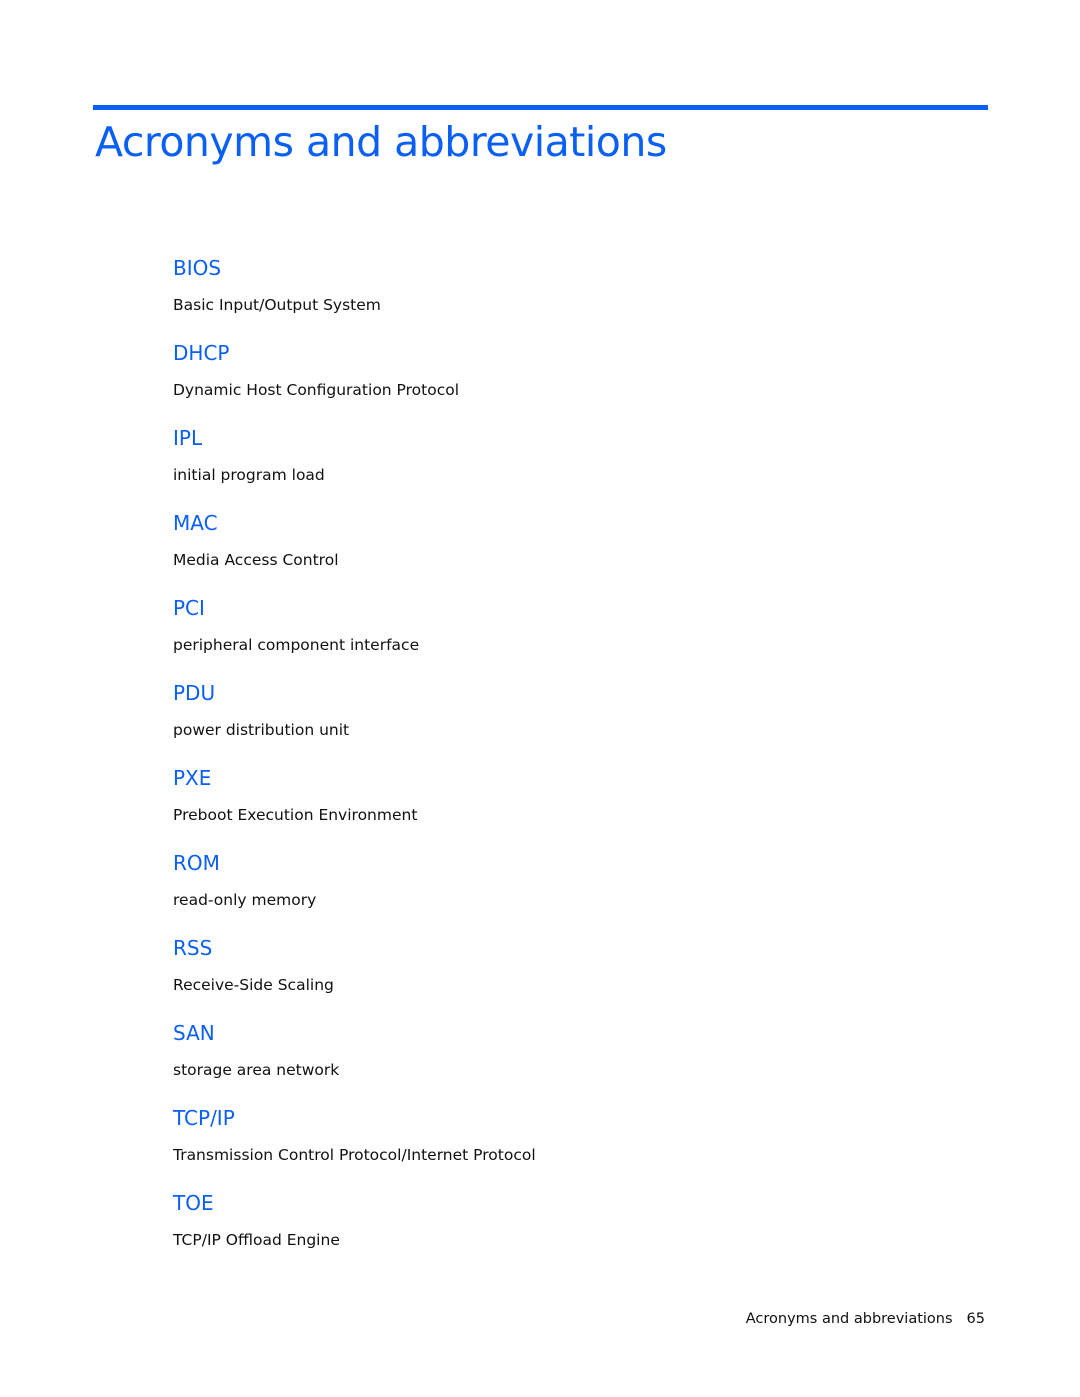 This screenshot has height=1397, width=1080. I want to click on acronym-definition: Media Access Control, so click(256, 560).